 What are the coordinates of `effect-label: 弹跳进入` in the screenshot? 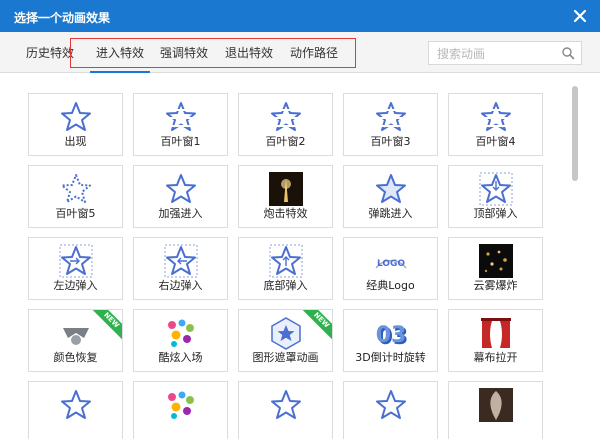 It's located at (390, 213).